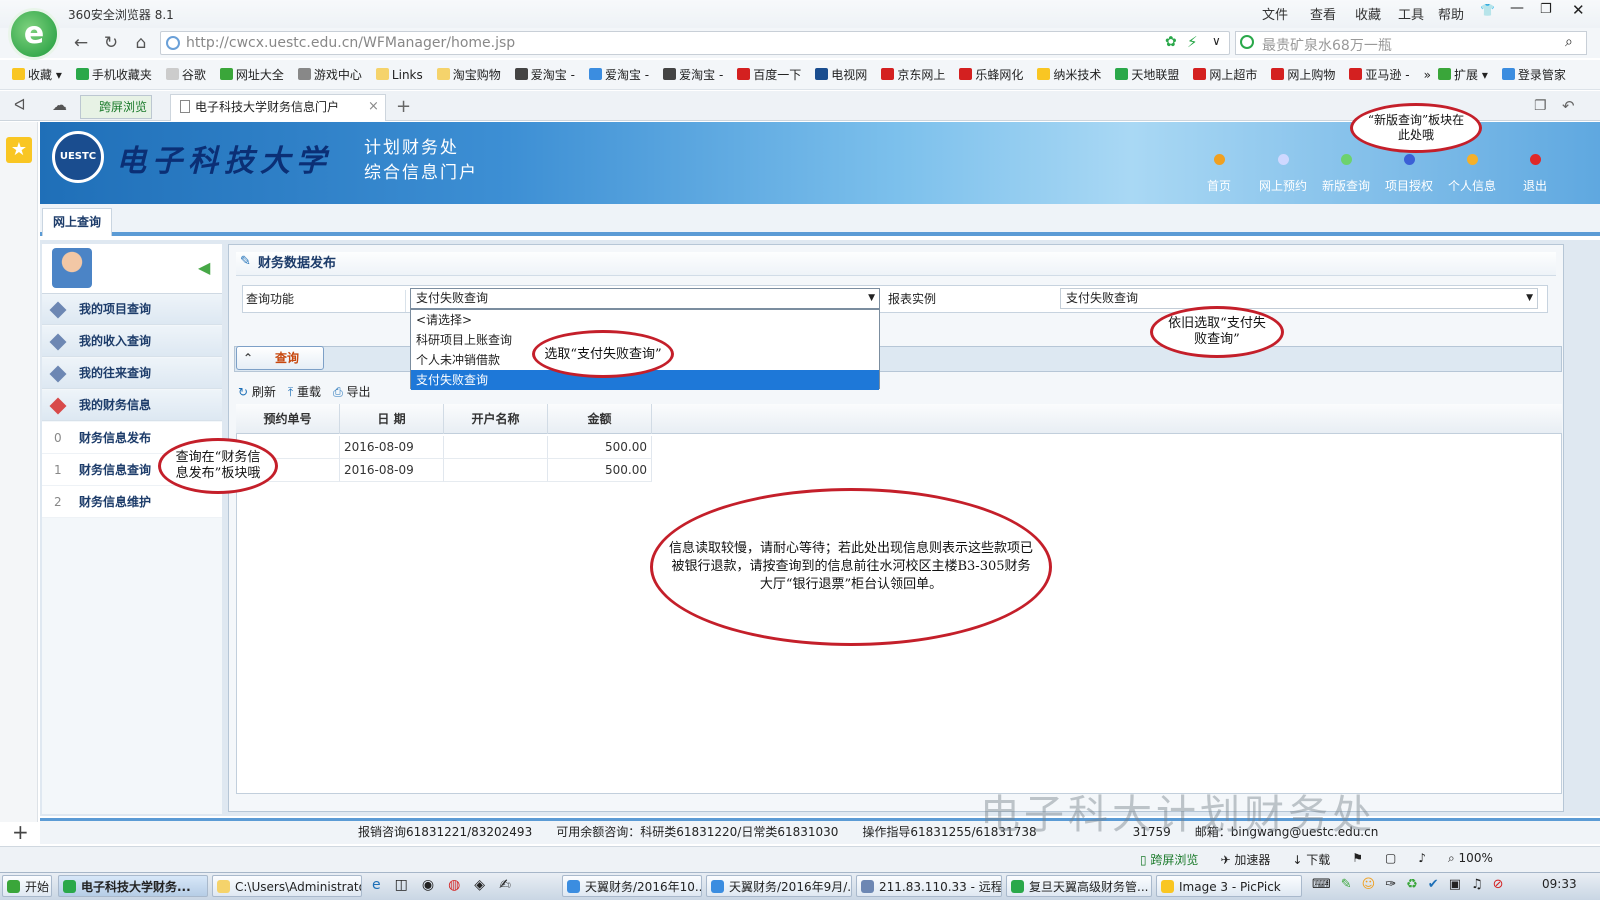  Describe the element at coordinates (428, 885) in the screenshot. I see `media-icon: ◉` at that location.